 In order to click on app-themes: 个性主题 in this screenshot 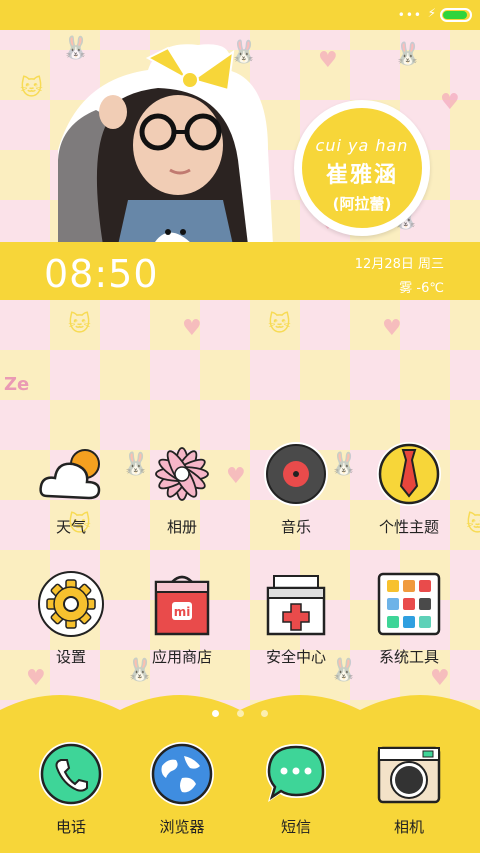, I will do `click(409, 488)`.